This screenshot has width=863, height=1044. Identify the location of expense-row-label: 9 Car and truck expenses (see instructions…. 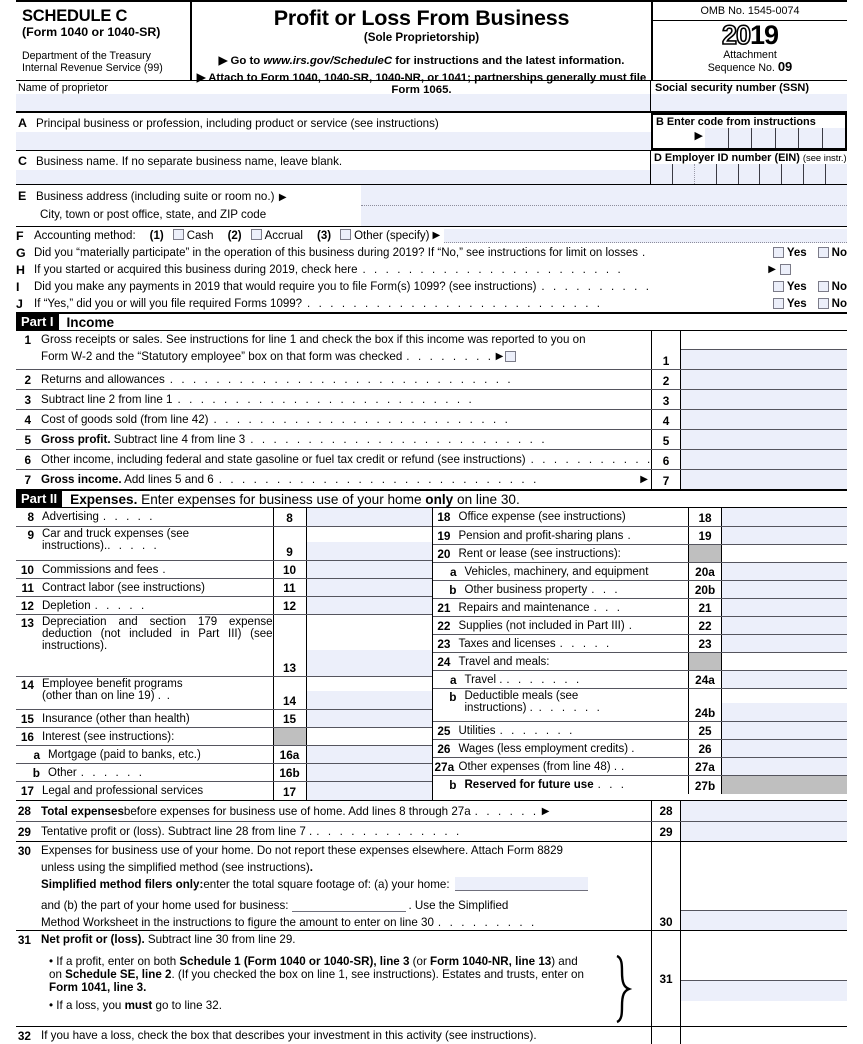
(144, 543).